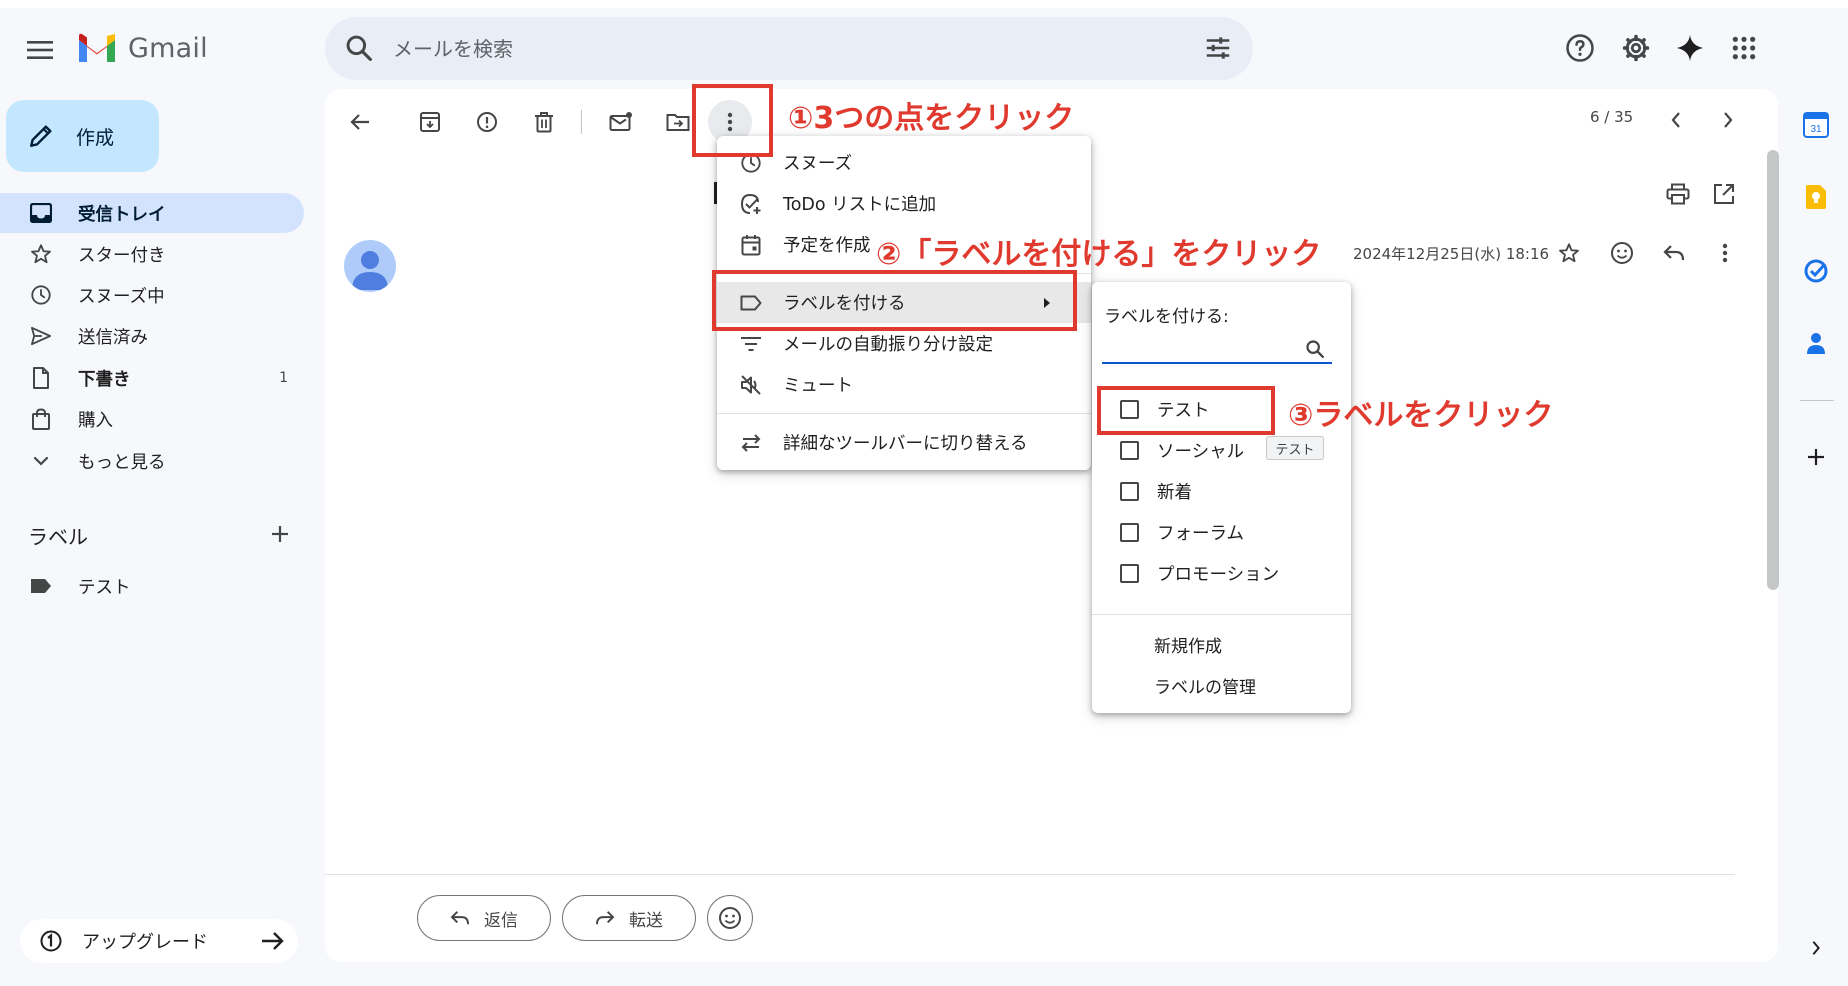 Image resolution: width=1848 pixels, height=986 pixels. What do you see at coordinates (58, 536) in the screenshot?
I see `labels-section-header: ラベル` at bounding box center [58, 536].